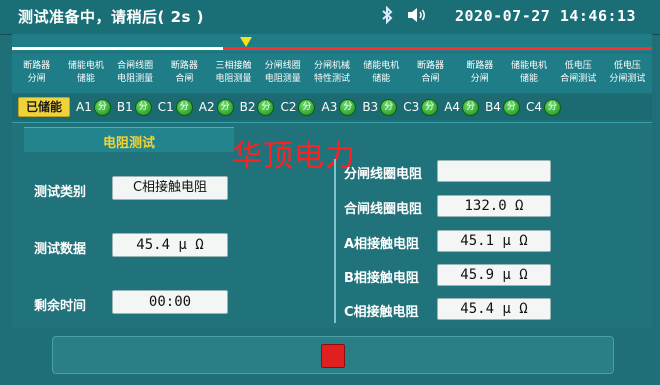 Image resolution: width=660 pixels, height=385 pixels. I want to click on switch-indicator: B2 分, so click(257, 107).